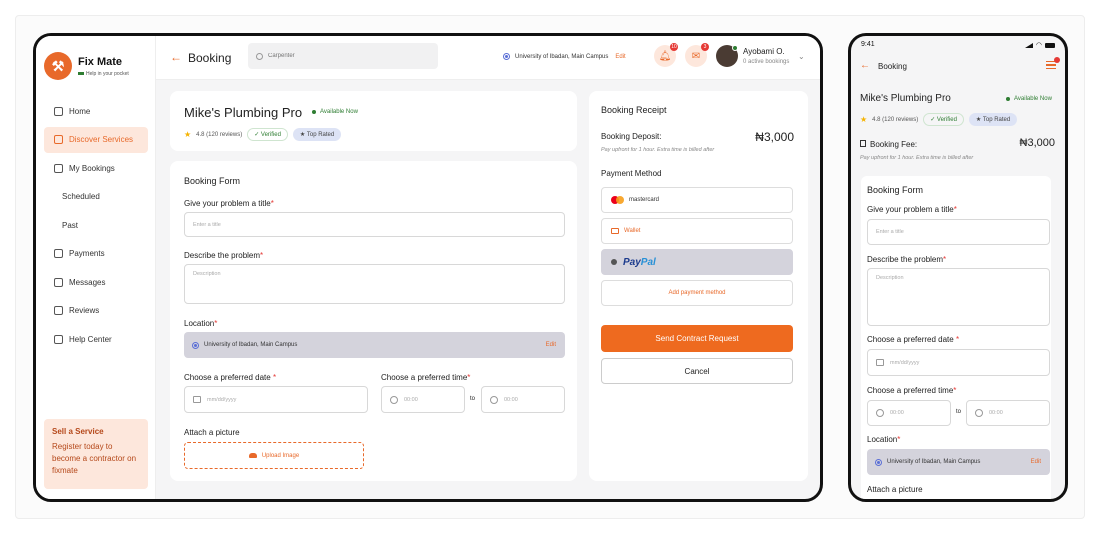 Image resolution: width=1100 pixels, height=534 pixels. Describe the element at coordinates (615, 231) in the screenshot. I see `wallet-icon` at that location.